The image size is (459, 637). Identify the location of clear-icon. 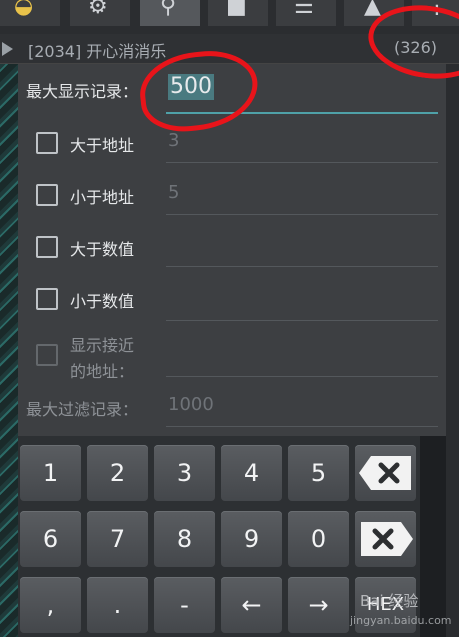
(387, 539).